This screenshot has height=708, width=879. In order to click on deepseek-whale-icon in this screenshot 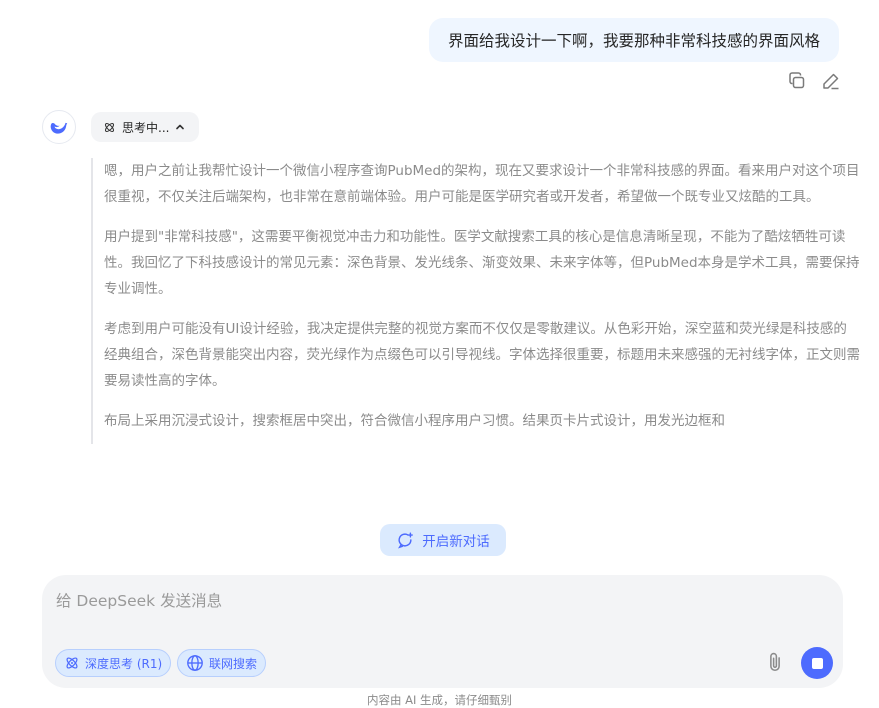, I will do `click(59, 128)`.